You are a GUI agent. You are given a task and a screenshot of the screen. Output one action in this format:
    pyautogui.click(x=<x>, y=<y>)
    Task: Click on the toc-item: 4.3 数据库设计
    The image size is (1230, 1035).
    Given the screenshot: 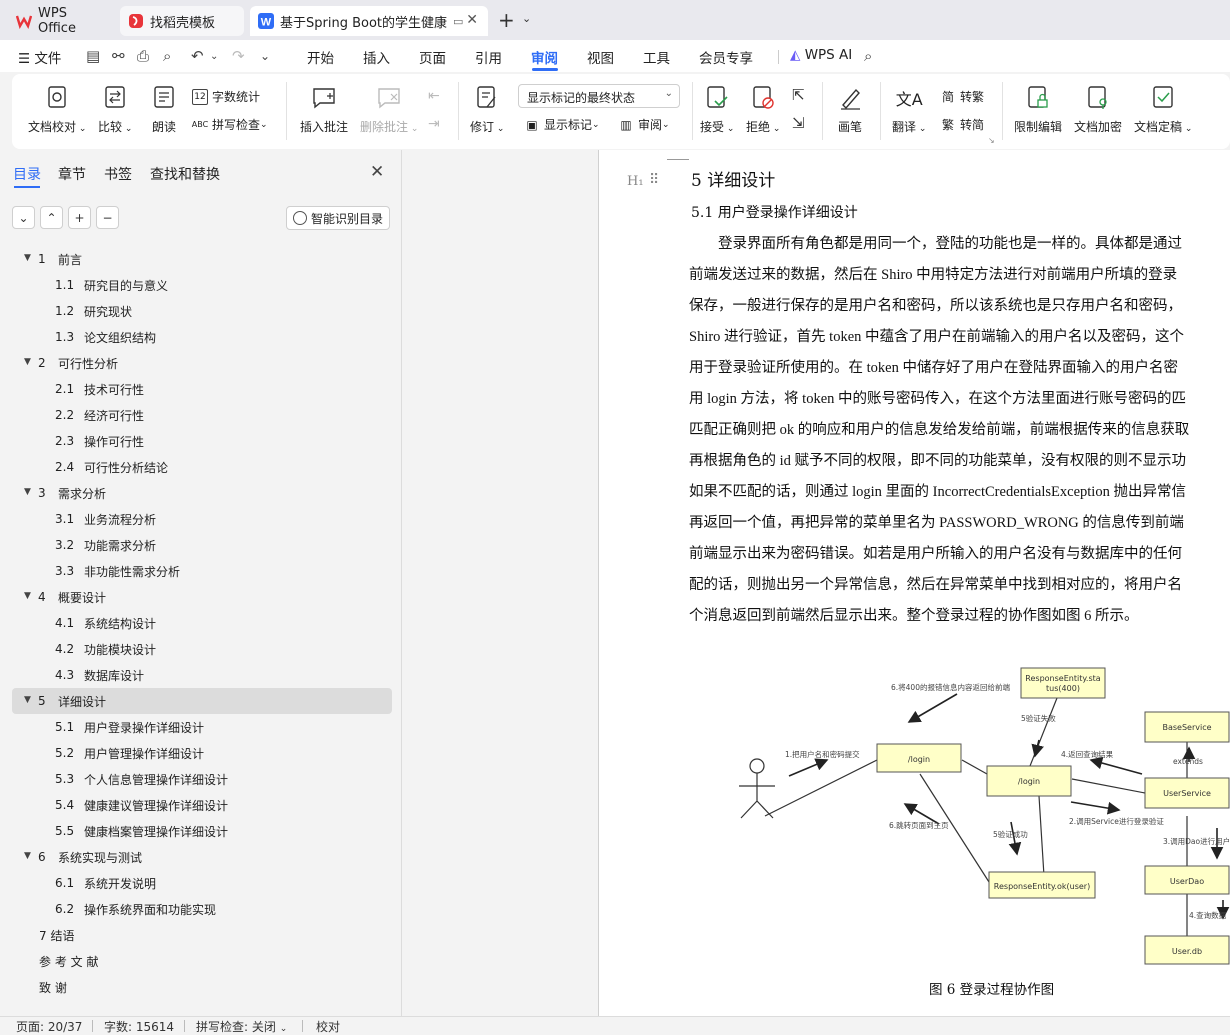 What is the action you would take?
    pyautogui.click(x=202, y=675)
    